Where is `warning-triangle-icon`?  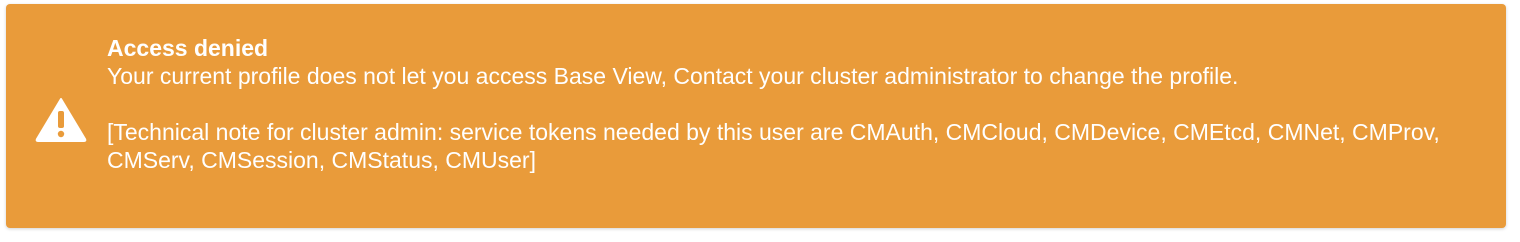 warning-triangle-icon is located at coordinates (61, 119).